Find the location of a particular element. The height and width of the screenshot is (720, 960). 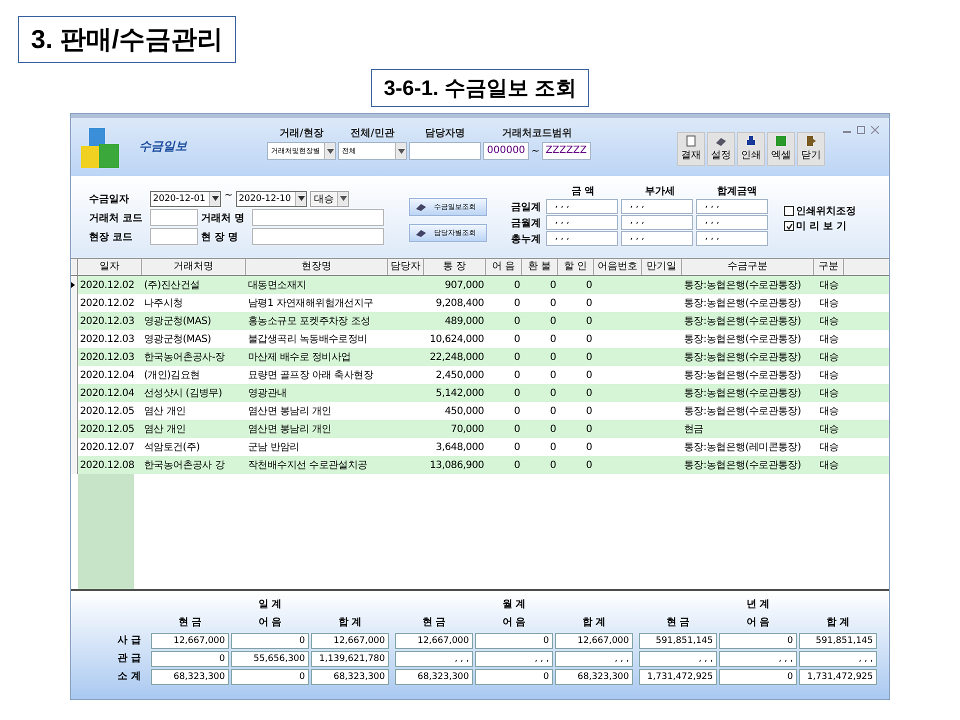

table-cell-text: 현금 is located at coordinates (693, 429).